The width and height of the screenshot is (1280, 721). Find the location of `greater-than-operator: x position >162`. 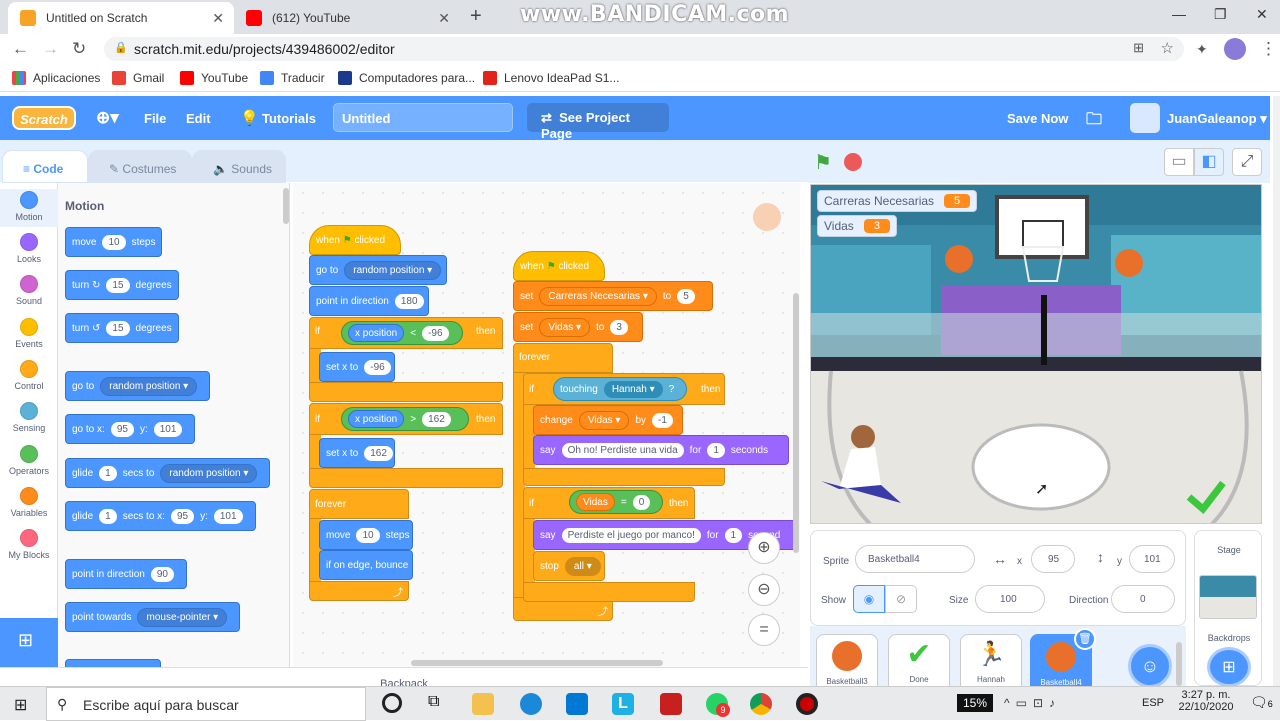

greater-than-operator: x position >162 is located at coordinates (405, 419).